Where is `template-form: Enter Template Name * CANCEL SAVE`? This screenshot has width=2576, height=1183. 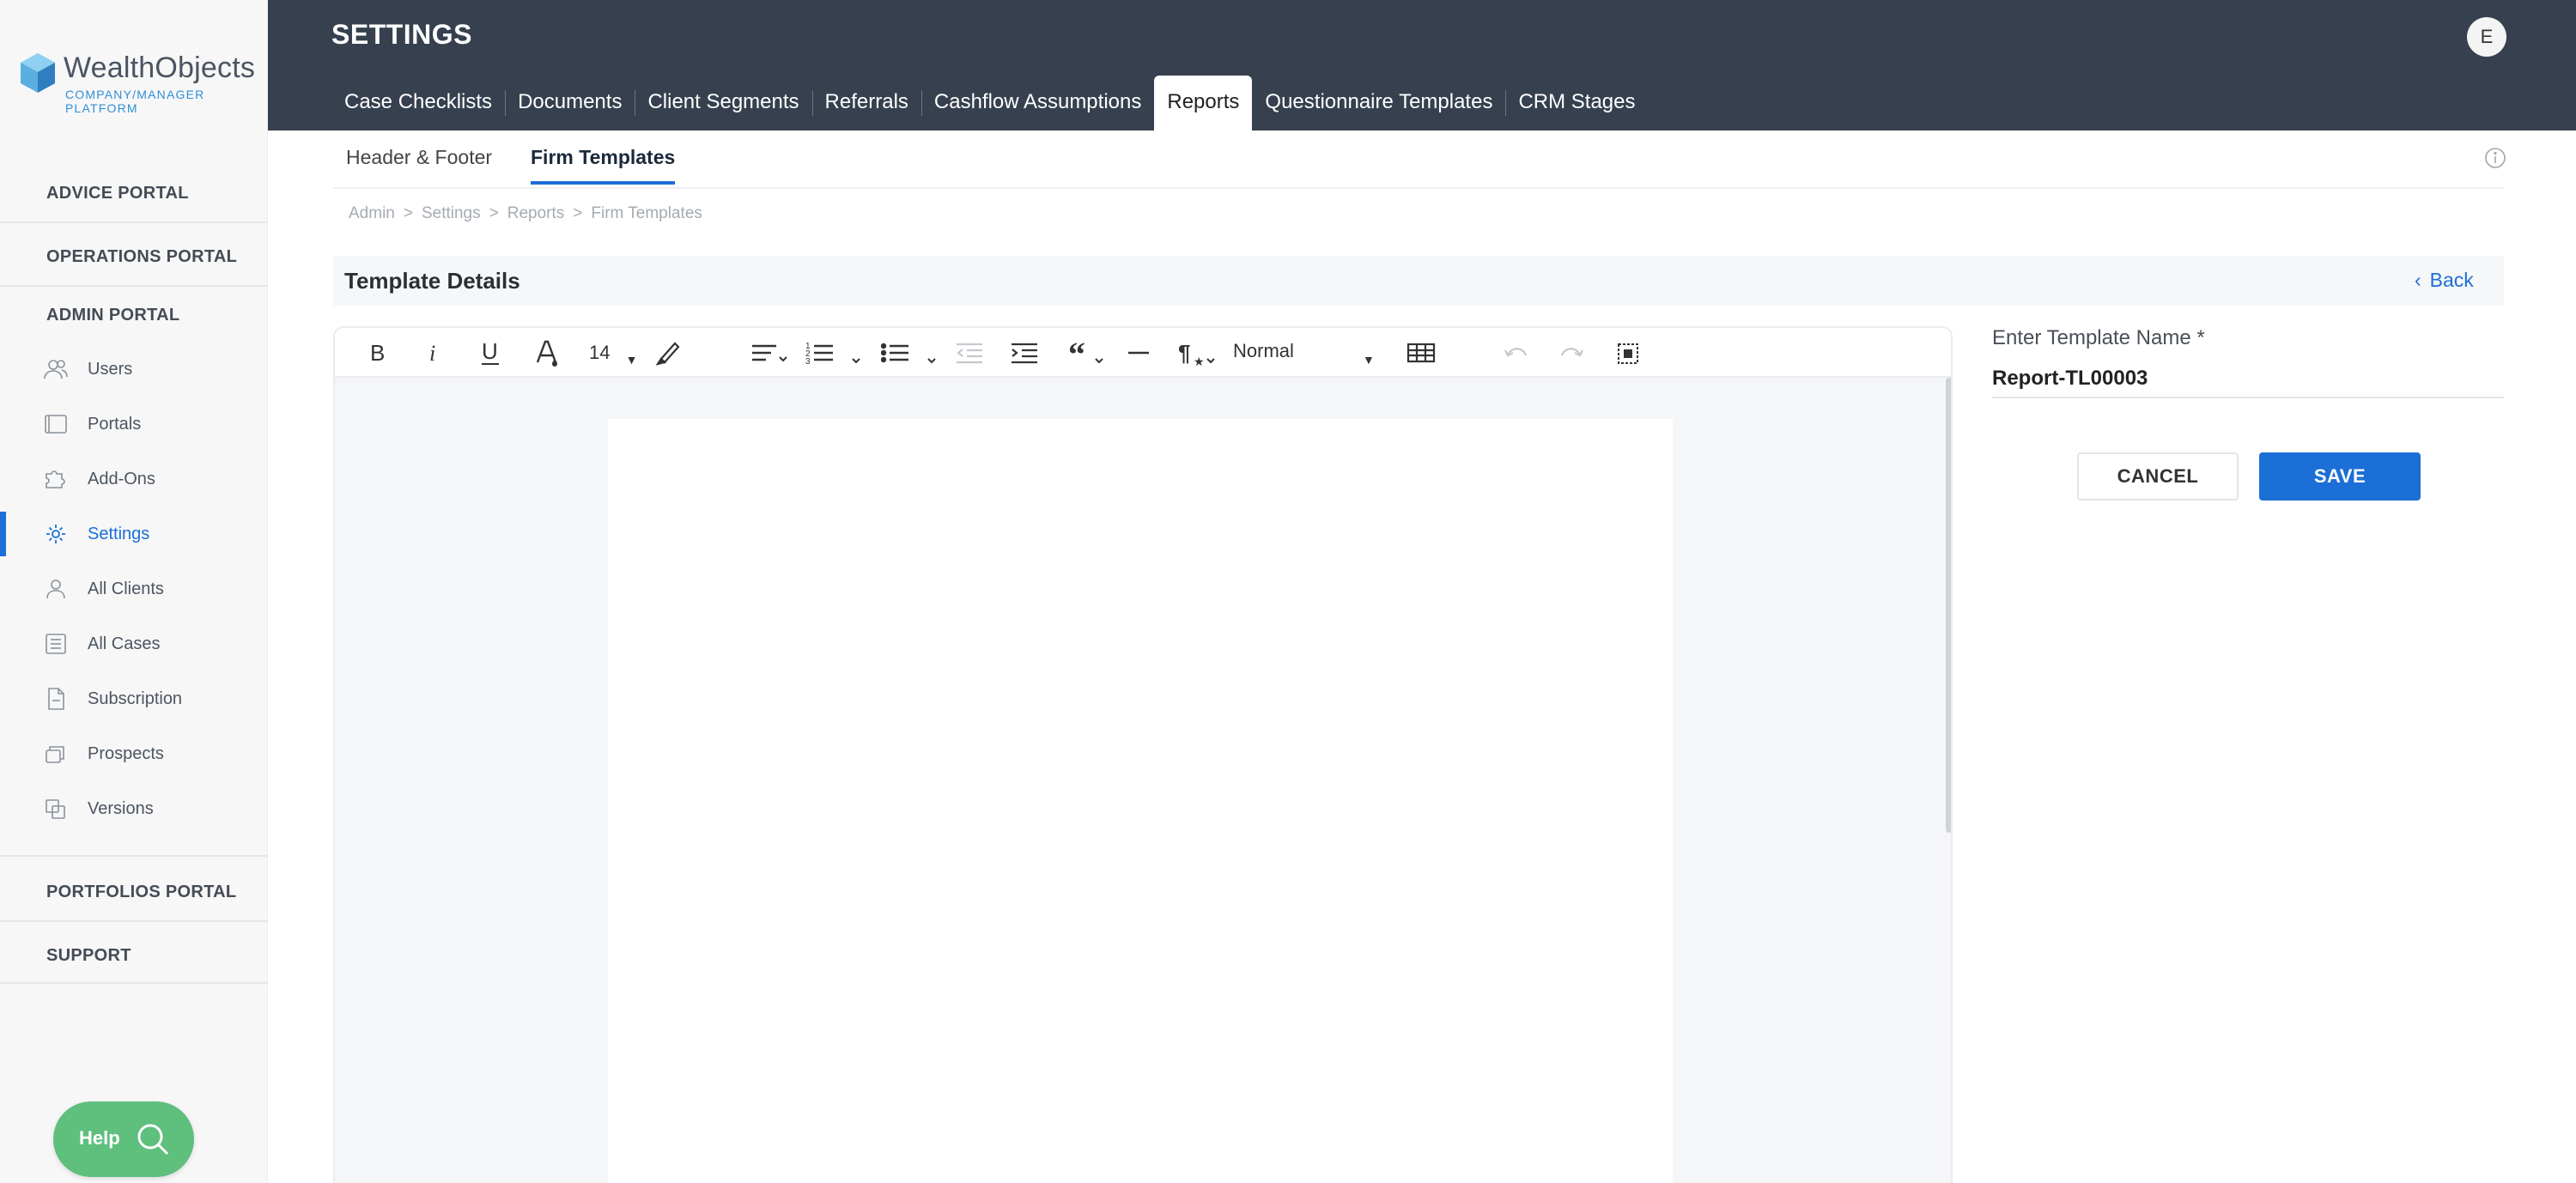
template-form: Enter Template Name * CANCEL SAVE is located at coordinates (2248, 438).